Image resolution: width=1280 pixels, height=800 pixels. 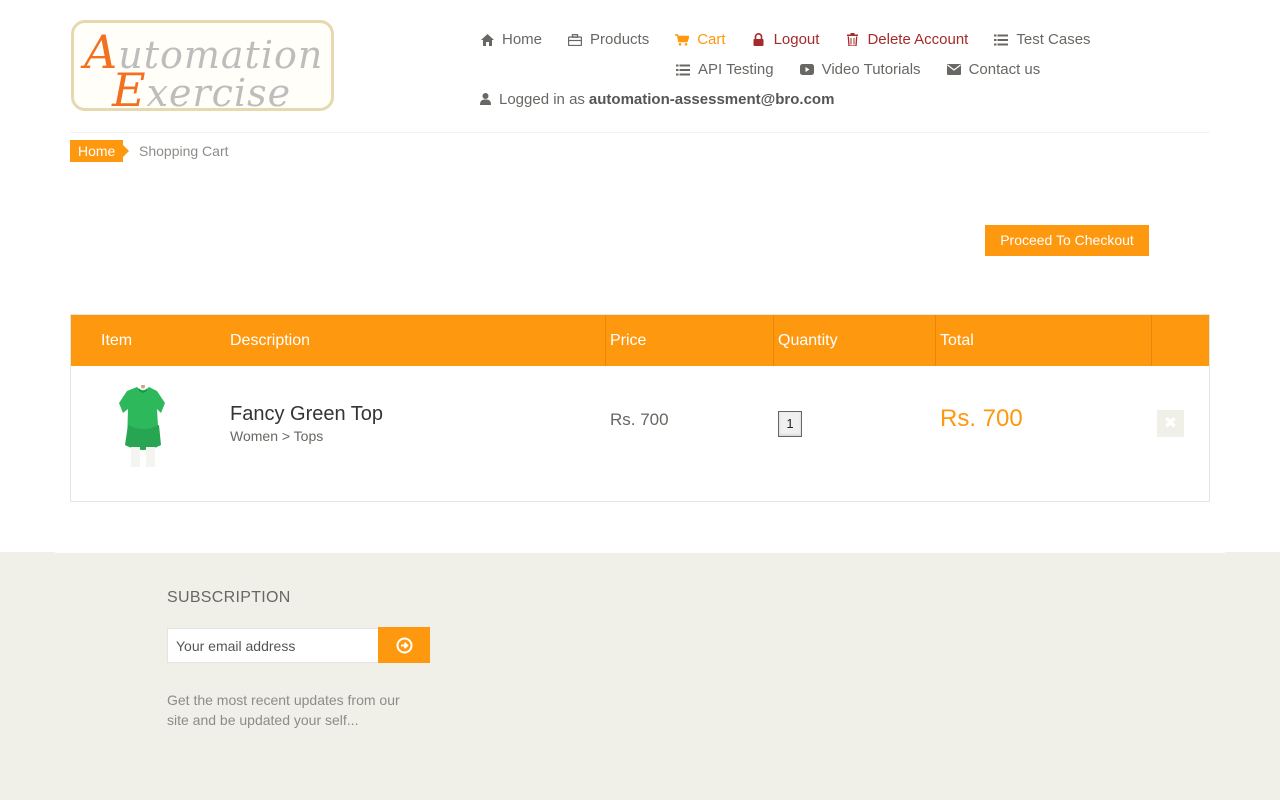 I want to click on subscribe-button, so click(x=404, y=645).